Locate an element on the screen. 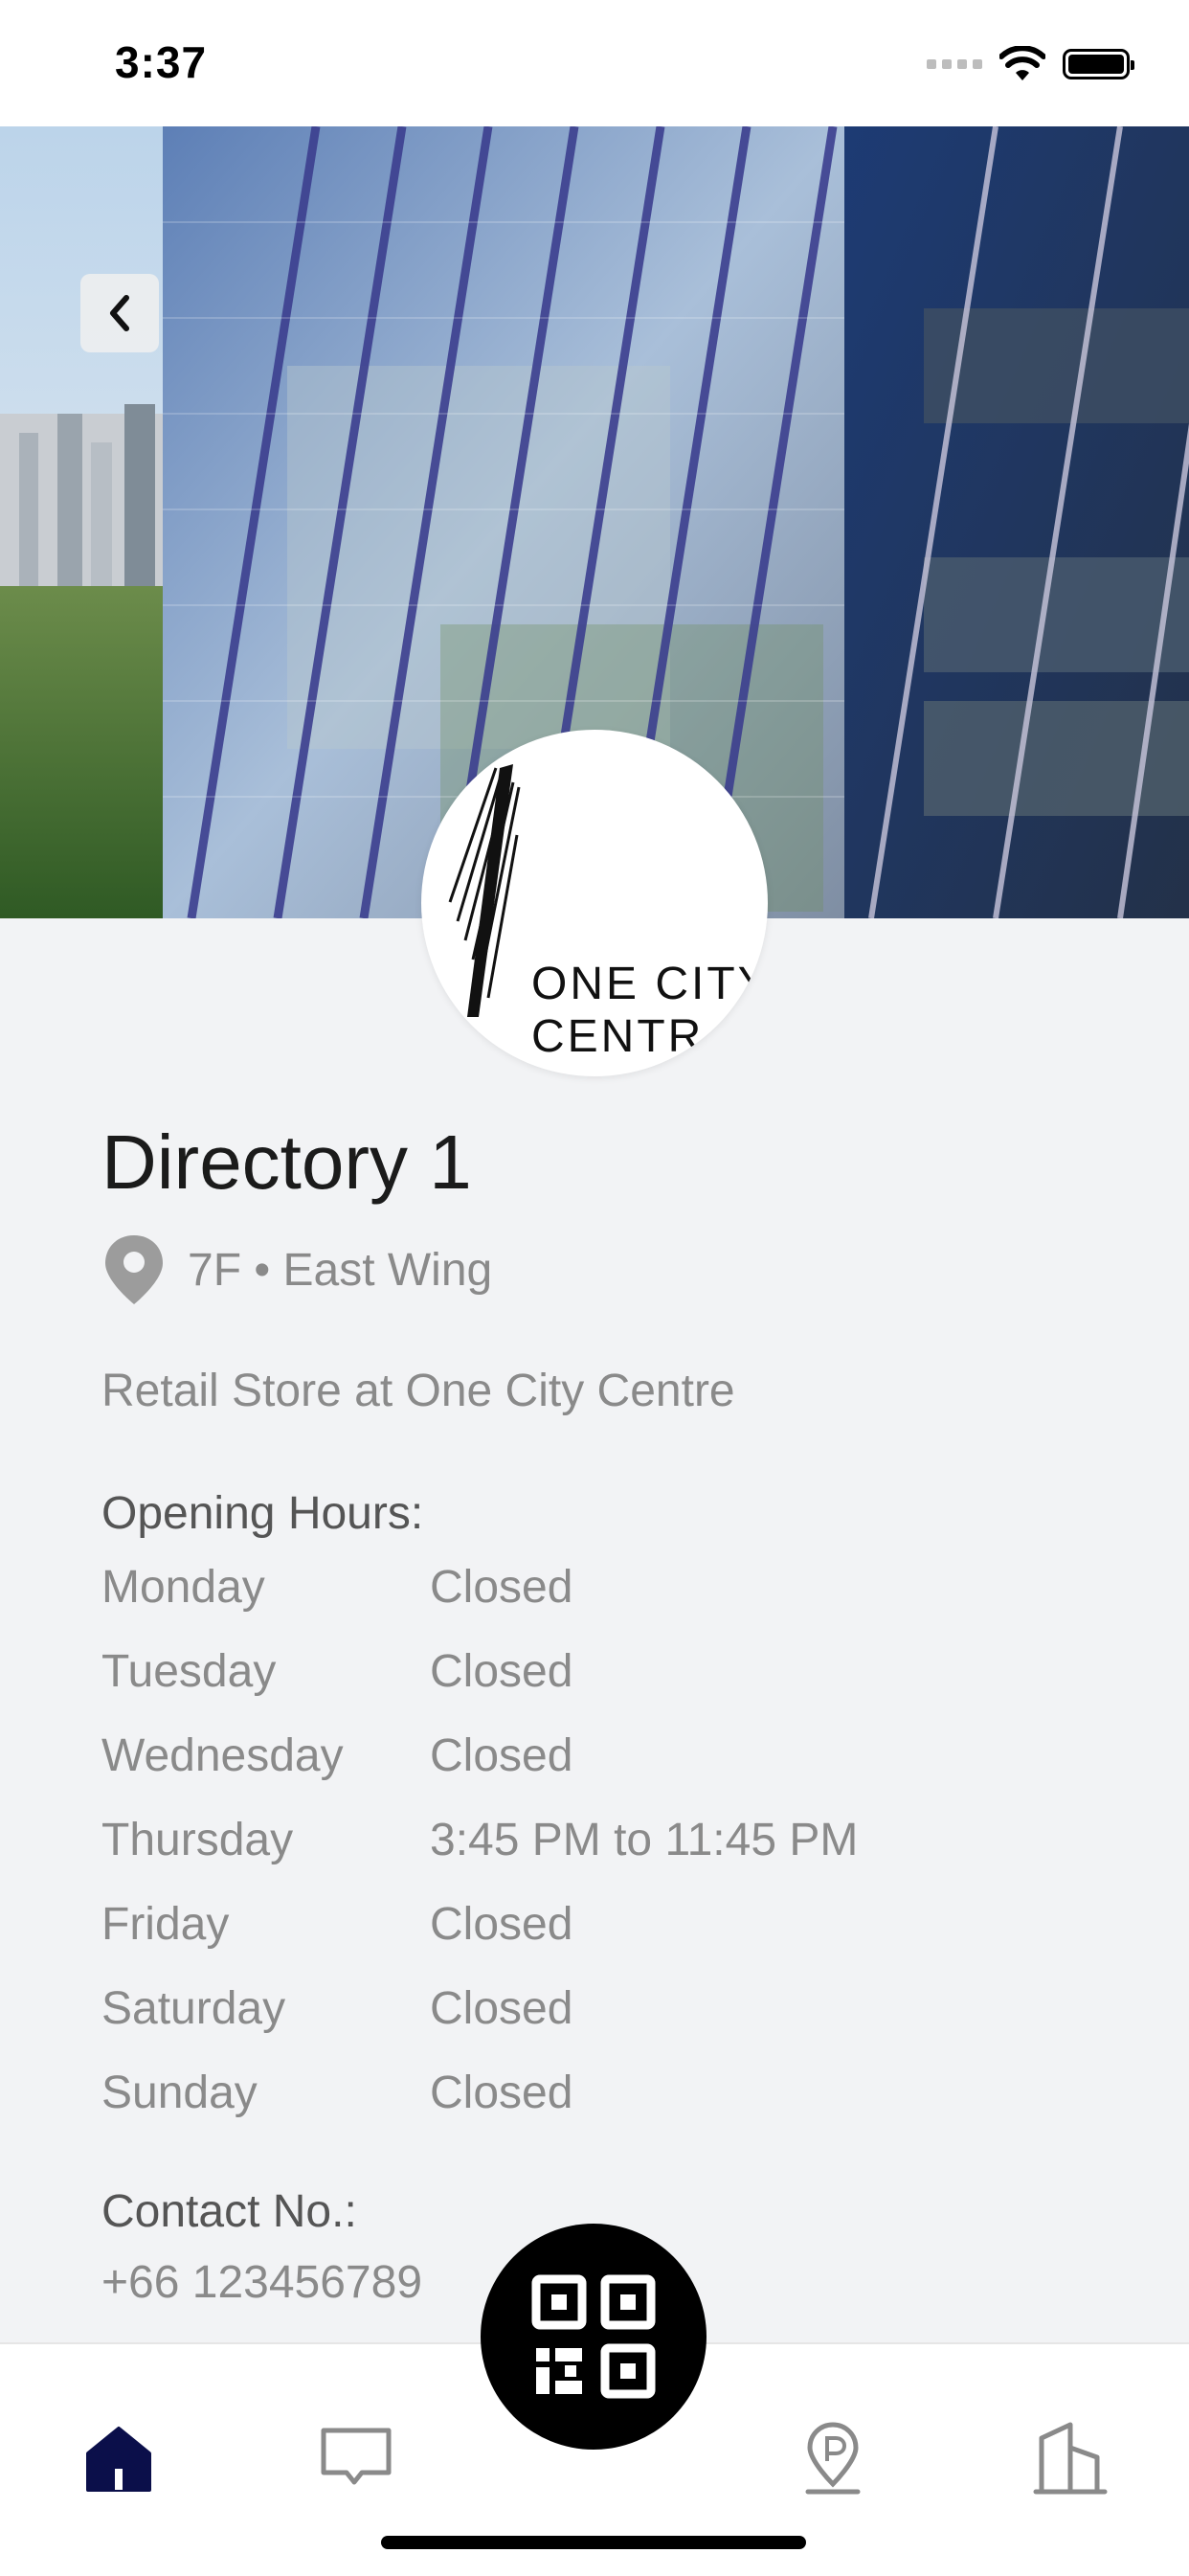 The width and height of the screenshot is (1189, 2576). hours-row-friday: Friday Closed is located at coordinates (479, 1938).